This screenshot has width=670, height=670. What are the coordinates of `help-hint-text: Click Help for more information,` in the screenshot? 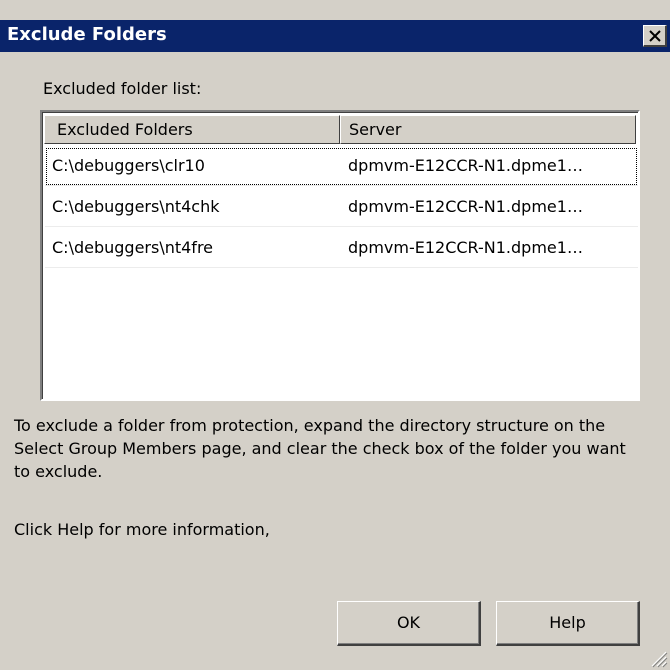 It's located at (142, 529).